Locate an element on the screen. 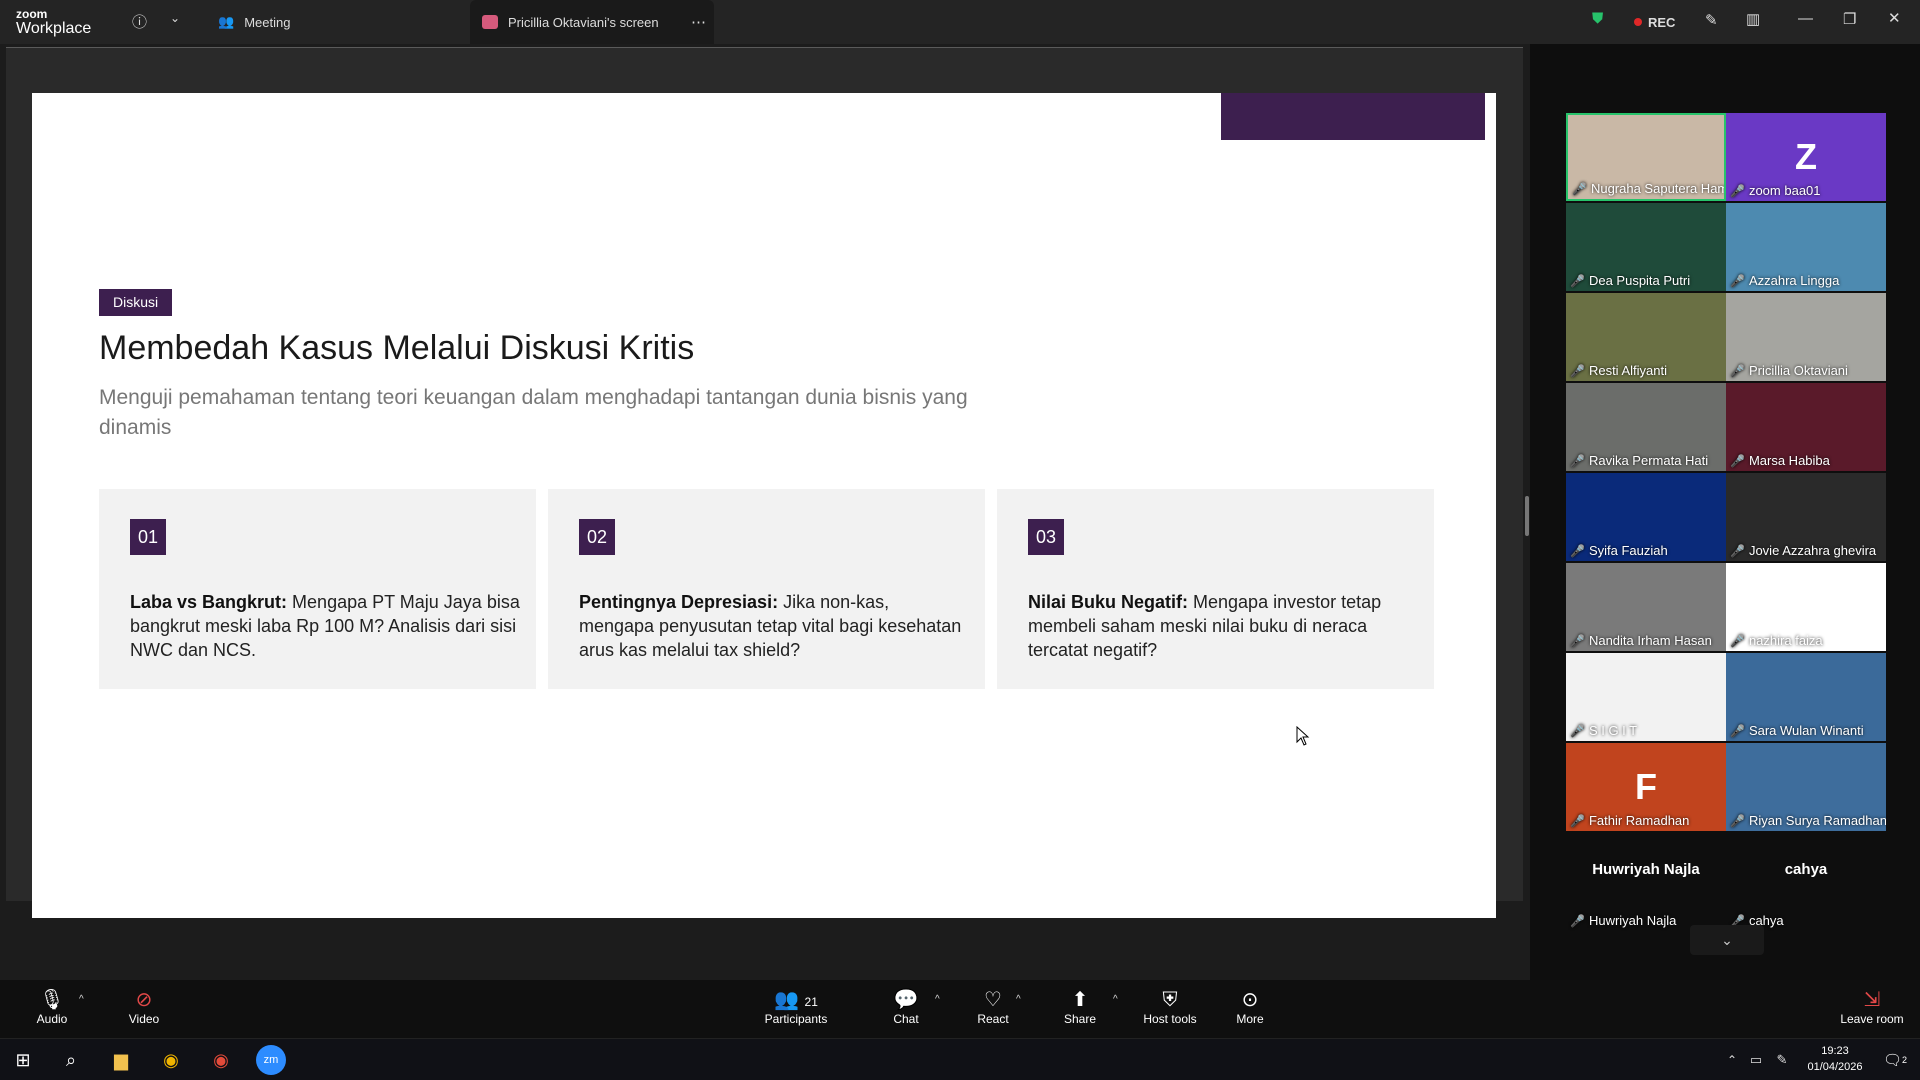  file-explorer-icon: ▆ is located at coordinates (121, 1060).